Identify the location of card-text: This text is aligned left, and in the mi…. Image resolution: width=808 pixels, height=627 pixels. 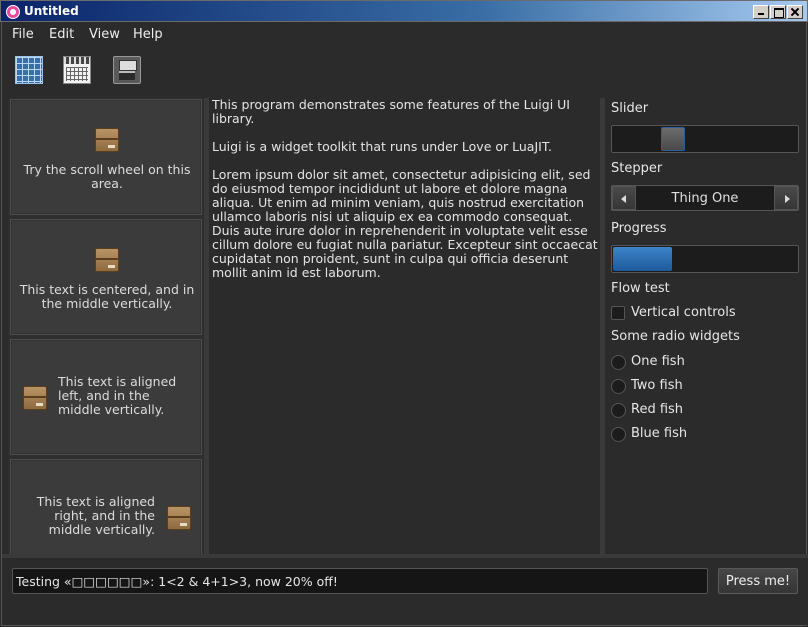
(117, 395).